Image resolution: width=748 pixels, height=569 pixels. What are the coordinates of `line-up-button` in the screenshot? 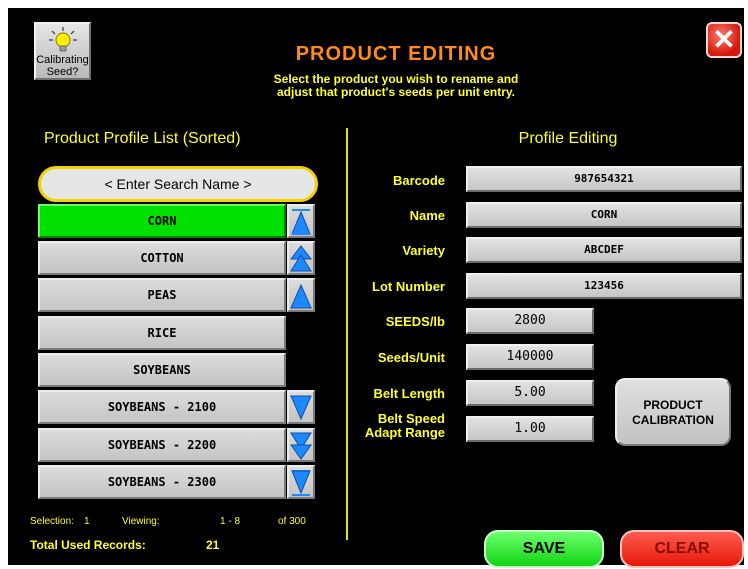 It's located at (301, 295).